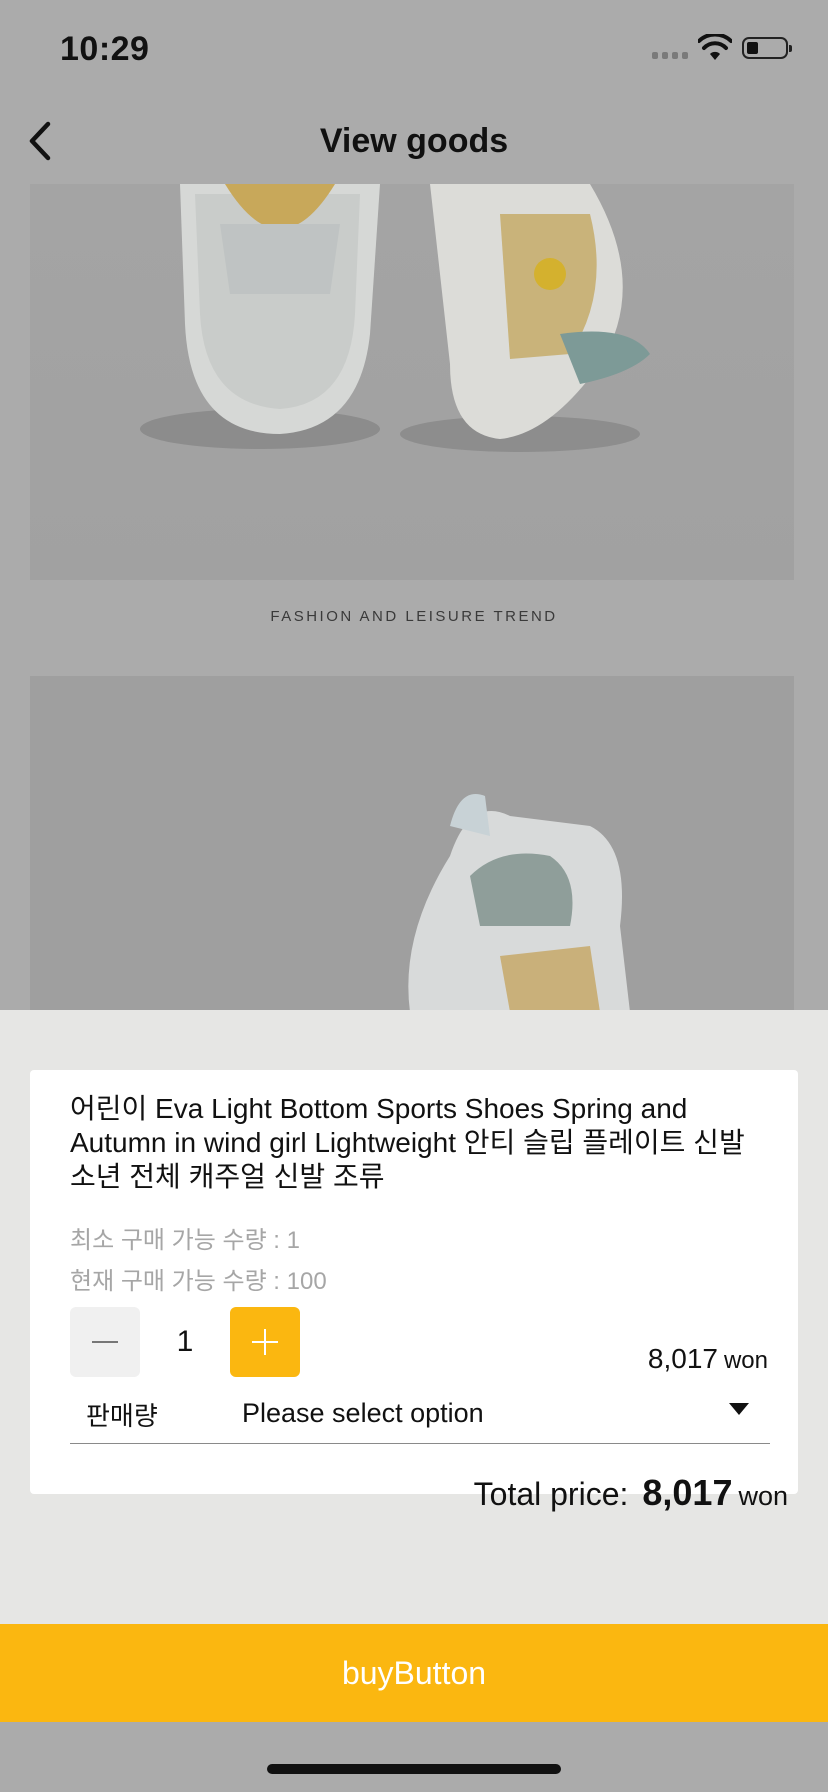  I want to click on battery-icon, so click(767, 48).